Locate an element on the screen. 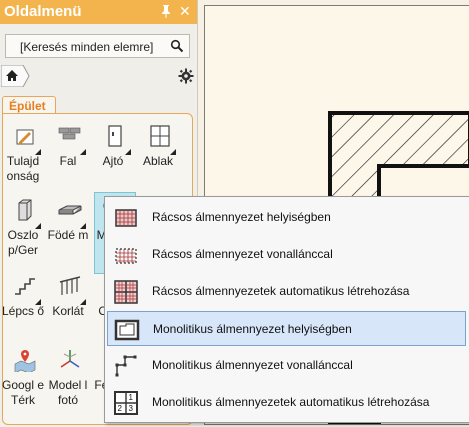 This screenshot has width=469, height=427. menu-item-label: Monolitikus álmennyezet helyiségben is located at coordinates (252, 329).